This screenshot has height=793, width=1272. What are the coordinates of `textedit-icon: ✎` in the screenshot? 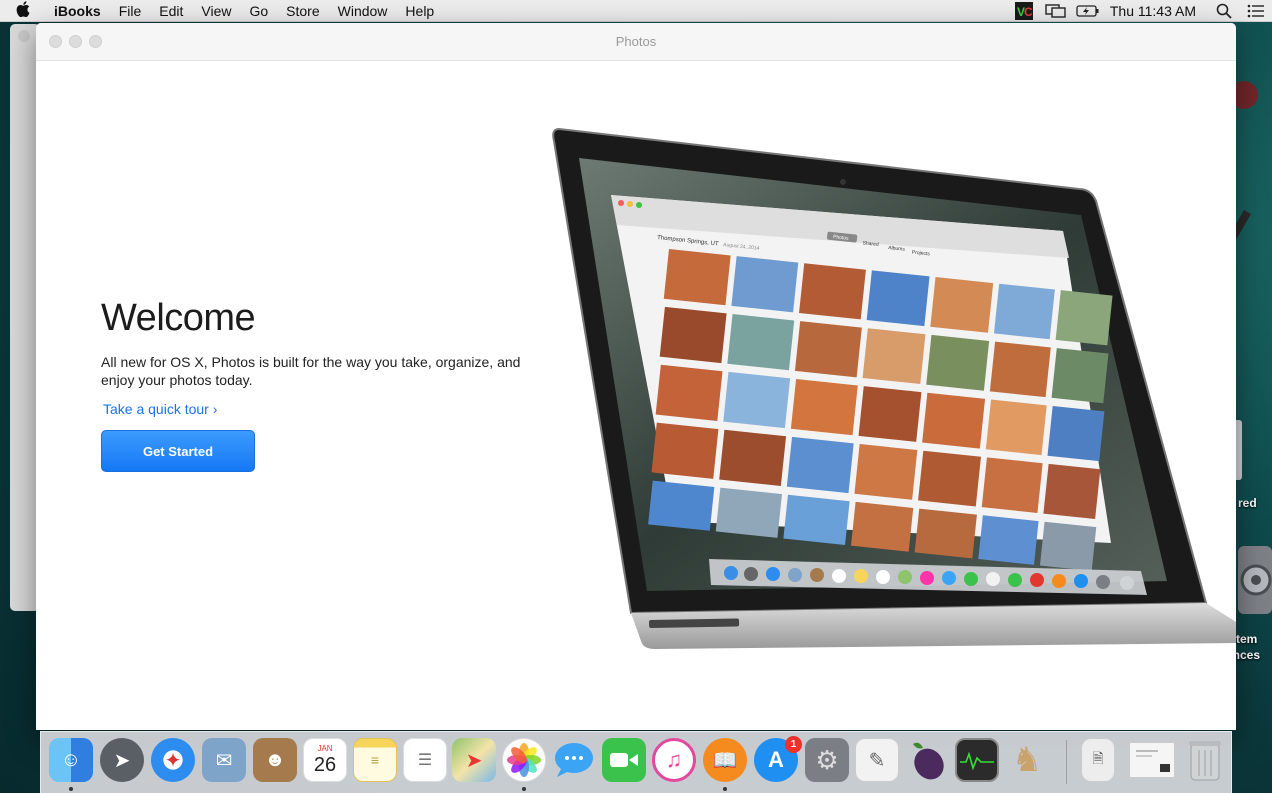 It's located at (877, 760).